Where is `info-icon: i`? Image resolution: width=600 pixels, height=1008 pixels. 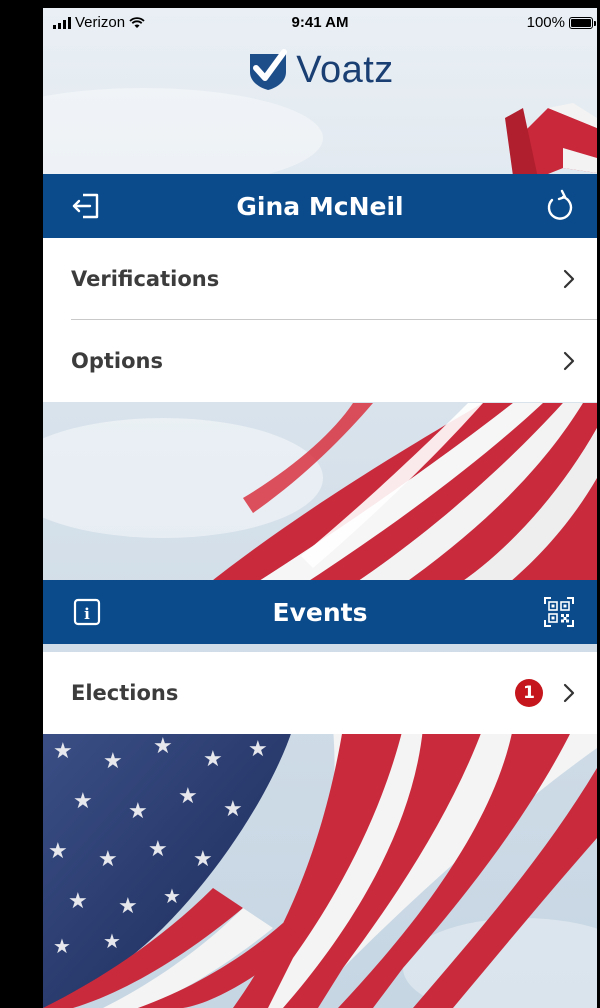 info-icon: i is located at coordinates (87, 612).